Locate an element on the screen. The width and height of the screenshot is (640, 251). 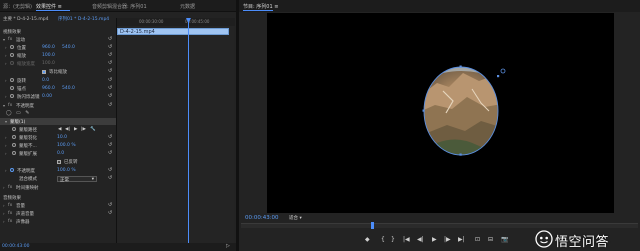
time-remap-row: › fx 时间重映射 is located at coordinates (58, 187).